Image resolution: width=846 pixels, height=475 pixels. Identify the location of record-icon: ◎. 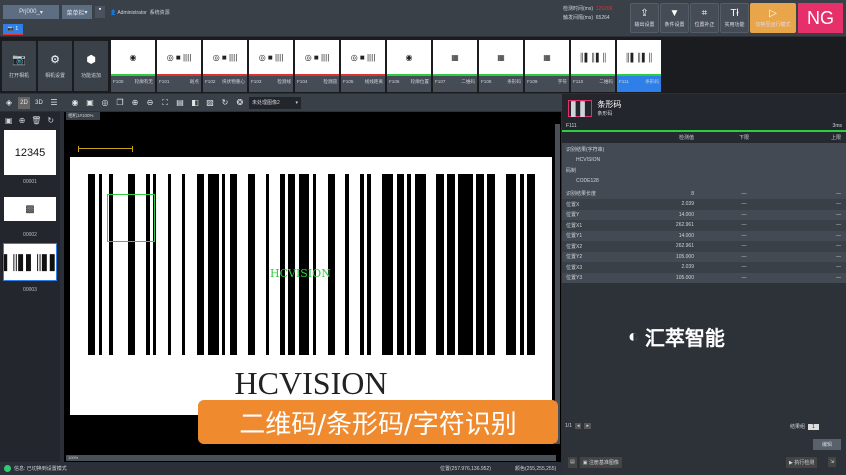
(105, 103).